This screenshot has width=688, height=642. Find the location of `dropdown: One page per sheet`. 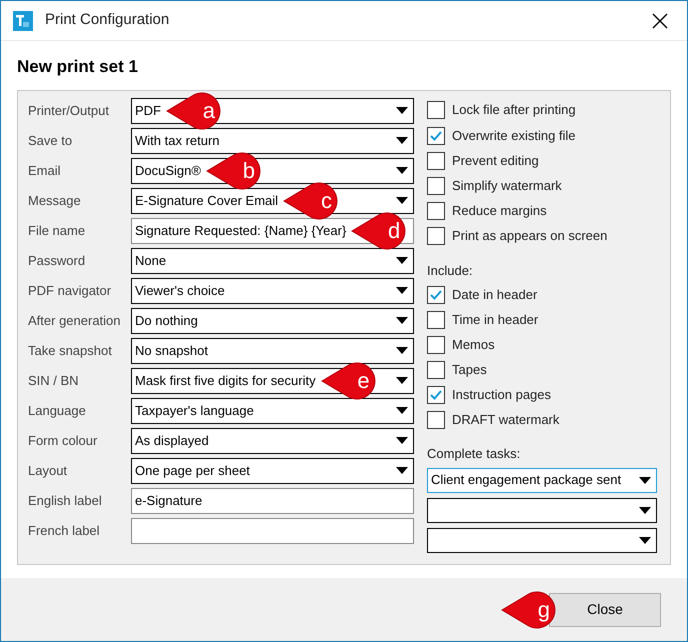

dropdown: One page per sheet is located at coordinates (272, 471).